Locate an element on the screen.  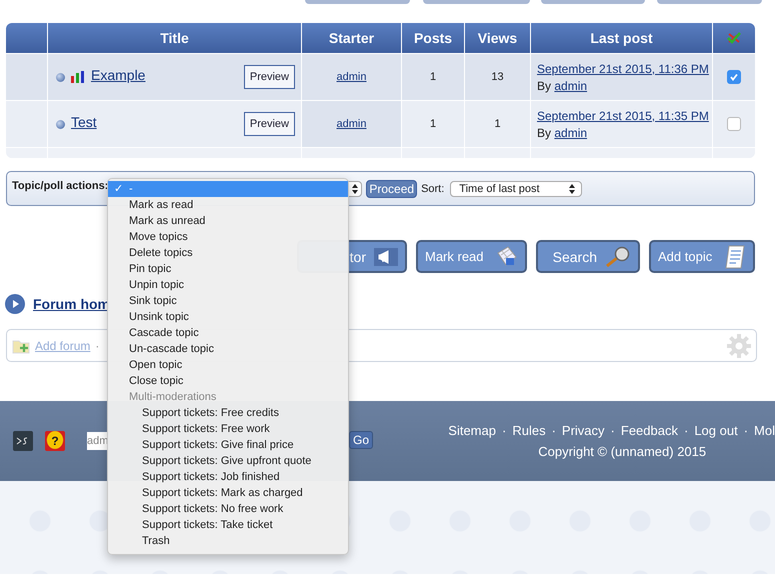
column-header: Posts is located at coordinates (433, 38).